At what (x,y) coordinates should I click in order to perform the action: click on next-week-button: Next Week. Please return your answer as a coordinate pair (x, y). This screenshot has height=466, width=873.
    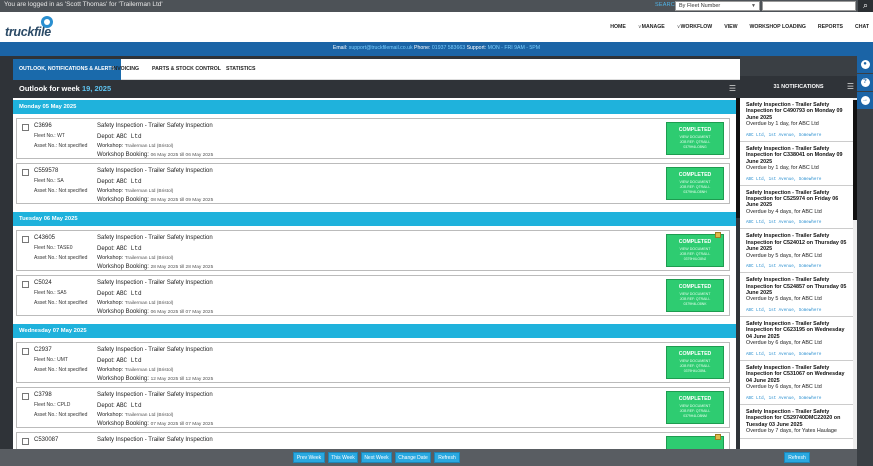
    Looking at the image, I should click on (376, 457).